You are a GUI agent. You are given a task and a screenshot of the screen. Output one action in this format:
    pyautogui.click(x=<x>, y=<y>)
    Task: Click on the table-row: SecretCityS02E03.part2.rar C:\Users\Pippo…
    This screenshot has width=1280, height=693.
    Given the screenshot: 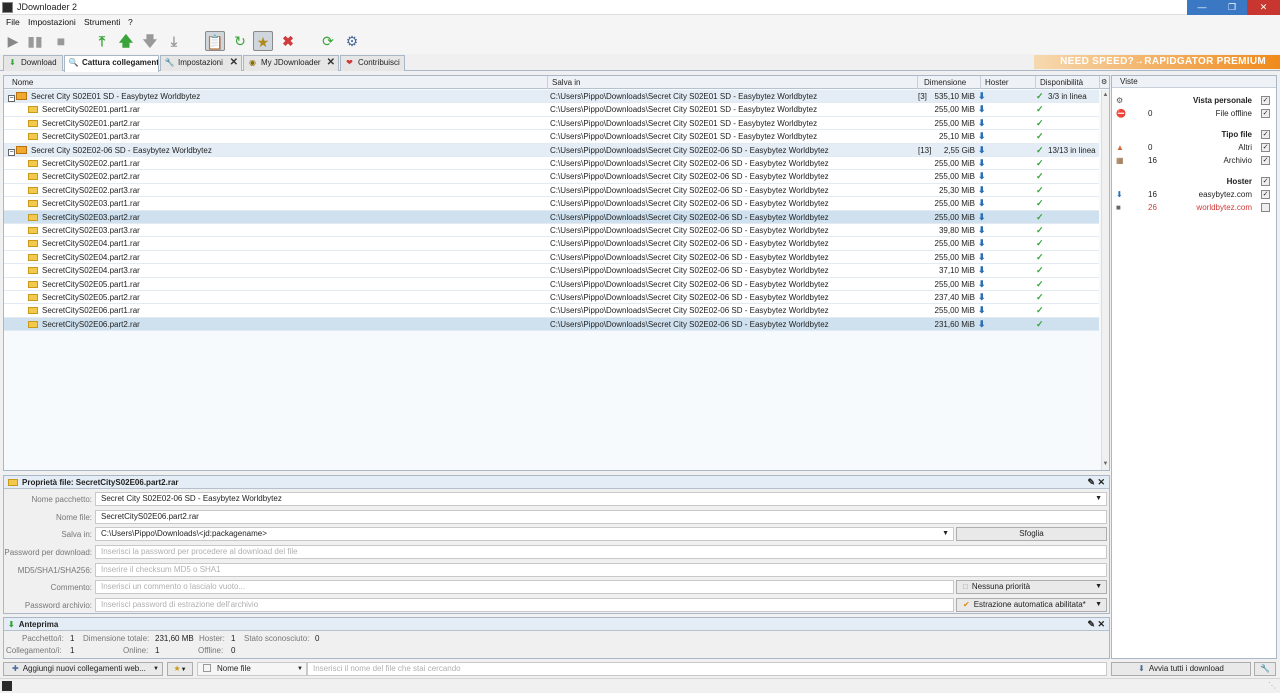 What is the action you would take?
    pyautogui.click(x=551, y=217)
    